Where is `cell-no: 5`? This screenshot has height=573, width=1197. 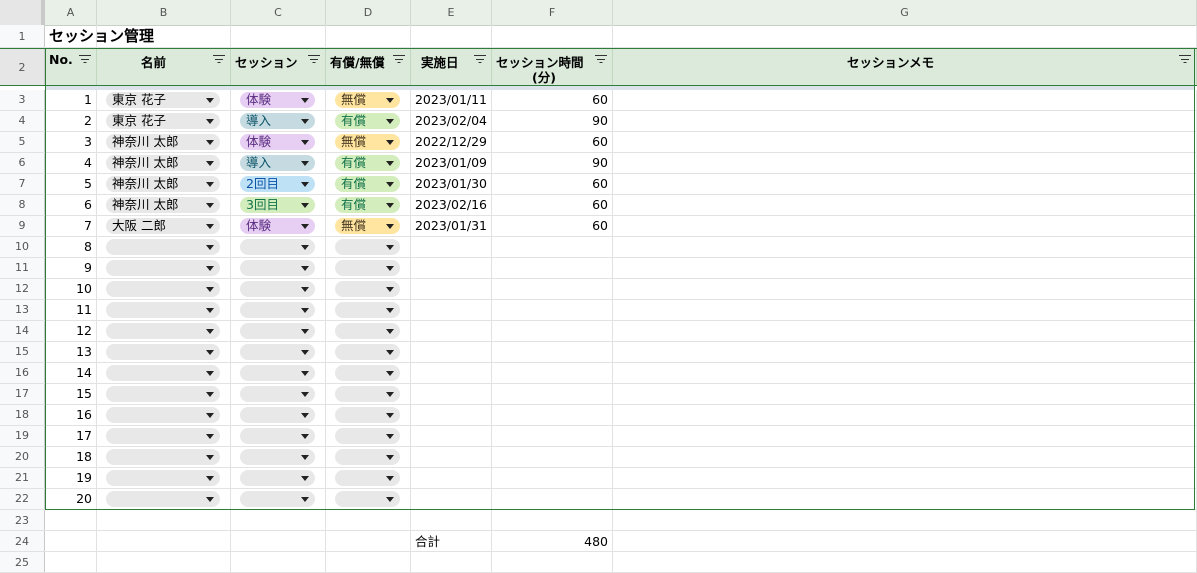
cell-no: 5 is located at coordinates (71, 184).